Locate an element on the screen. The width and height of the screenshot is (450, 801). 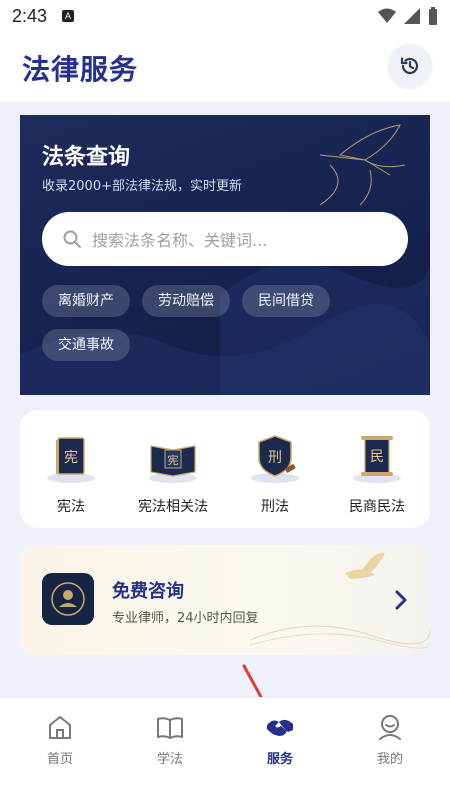
history-icon is located at coordinates (409, 66).